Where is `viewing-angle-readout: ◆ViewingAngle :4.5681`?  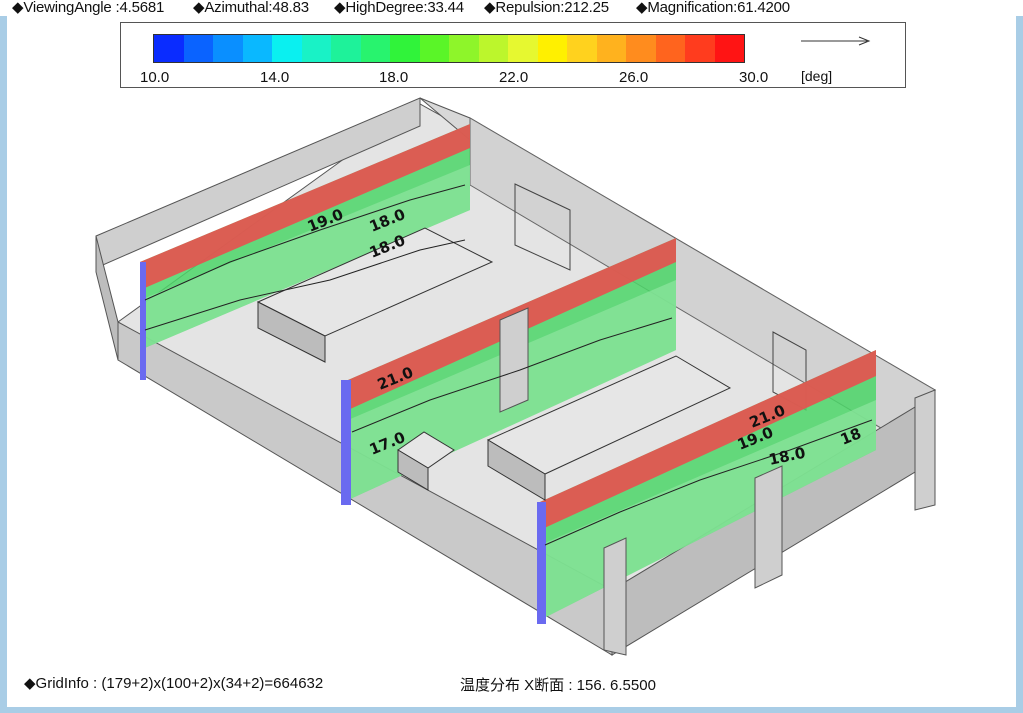
viewing-angle-readout: ◆ViewingAngle :4.5681 is located at coordinates (88, 8).